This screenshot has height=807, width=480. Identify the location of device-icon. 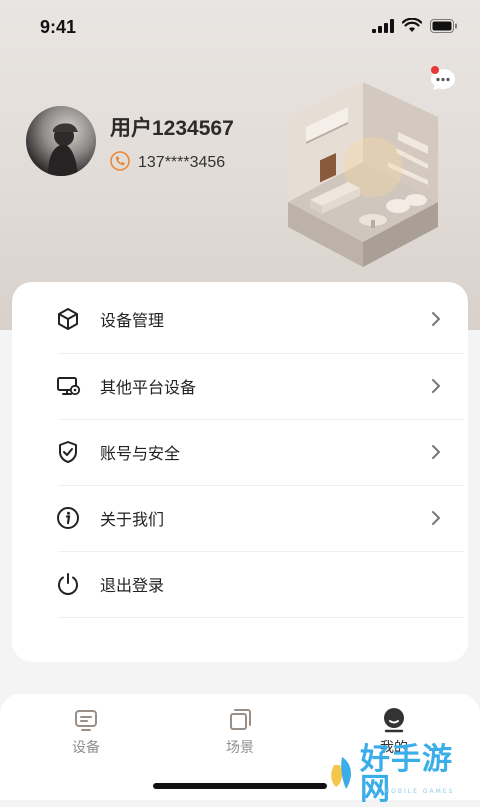
(86, 720).